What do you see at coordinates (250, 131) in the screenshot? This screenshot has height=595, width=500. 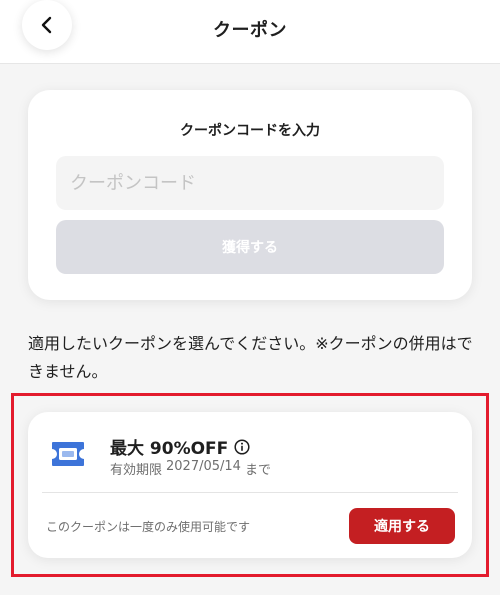 I see `coupon-code-heading: クーポンコードを入力` at bounding box center [250, 131].